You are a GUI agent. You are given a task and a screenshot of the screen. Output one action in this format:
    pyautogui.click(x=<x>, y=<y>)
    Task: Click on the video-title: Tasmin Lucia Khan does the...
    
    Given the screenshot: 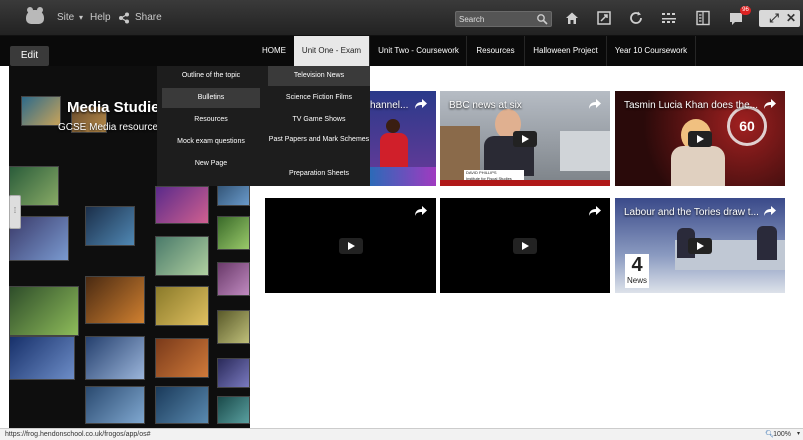 What is the action you would take?
    pyautogui.click(x=691, y=105)
    